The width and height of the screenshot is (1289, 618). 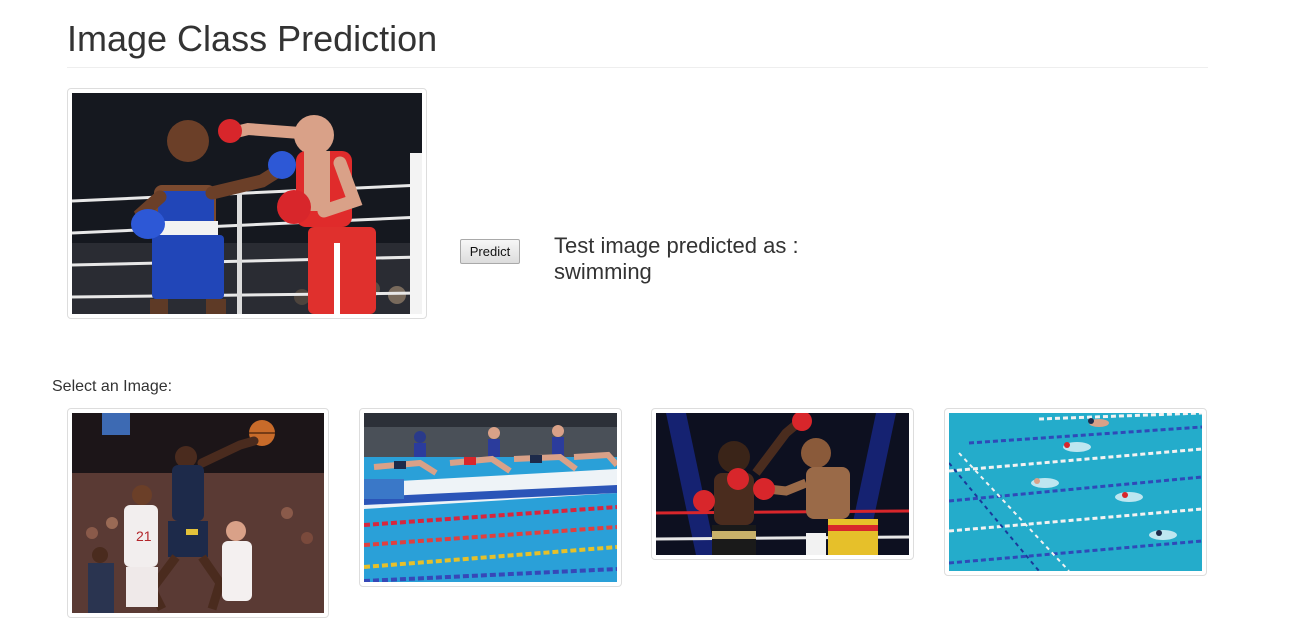 I want to click on prediction-class: swimming, so click(x=603, y=271).